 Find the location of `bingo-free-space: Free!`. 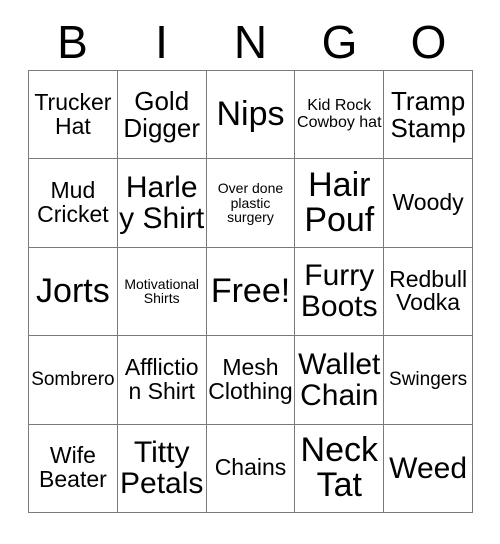

bingo-free-space: Free! is located at coordinates (251, 292).